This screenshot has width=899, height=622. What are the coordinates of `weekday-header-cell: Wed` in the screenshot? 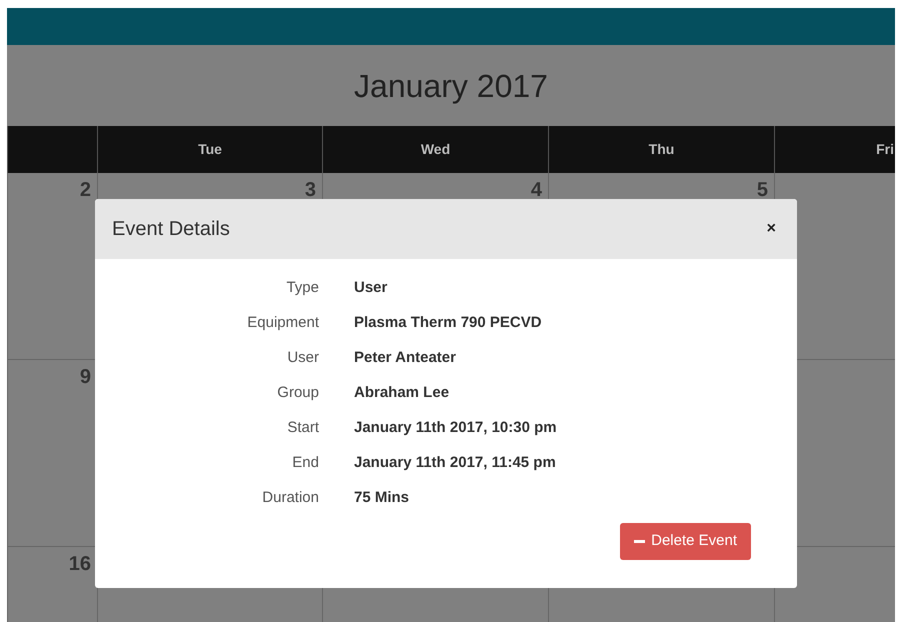 It's located at (435, 149).